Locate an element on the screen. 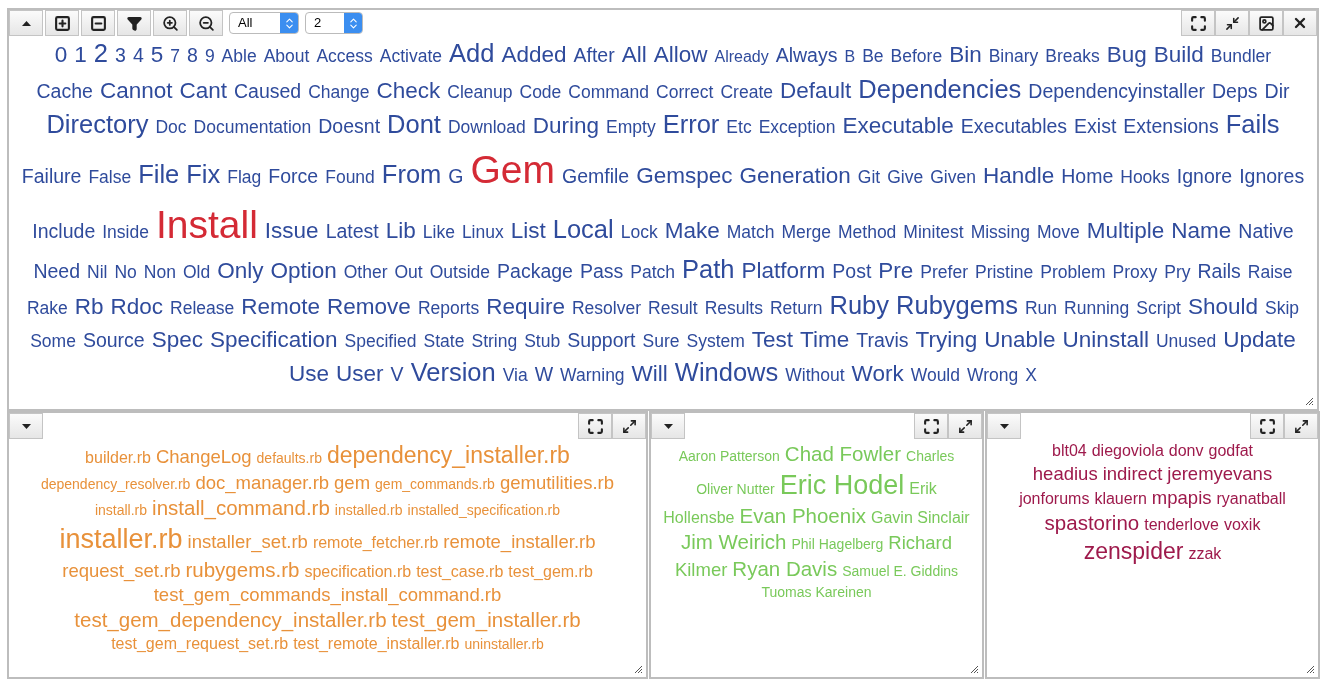 The height and width of the screenshot is (679, 1321). cloud-word: About is located at coordinates (286, 56).